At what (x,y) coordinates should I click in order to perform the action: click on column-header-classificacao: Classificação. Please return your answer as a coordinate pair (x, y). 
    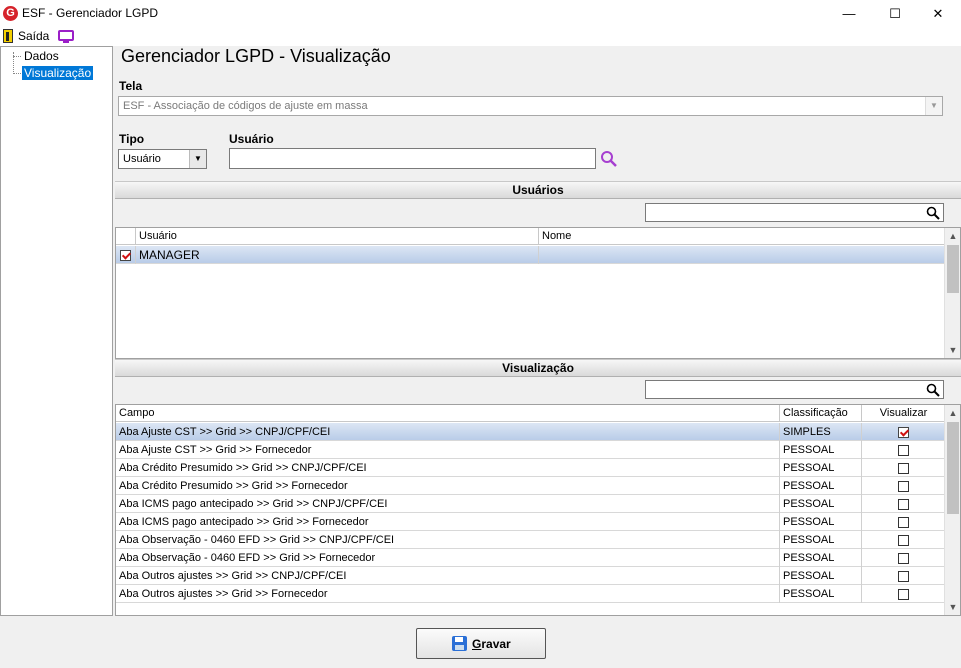
    Looking at the image, I should click on (821, 413).